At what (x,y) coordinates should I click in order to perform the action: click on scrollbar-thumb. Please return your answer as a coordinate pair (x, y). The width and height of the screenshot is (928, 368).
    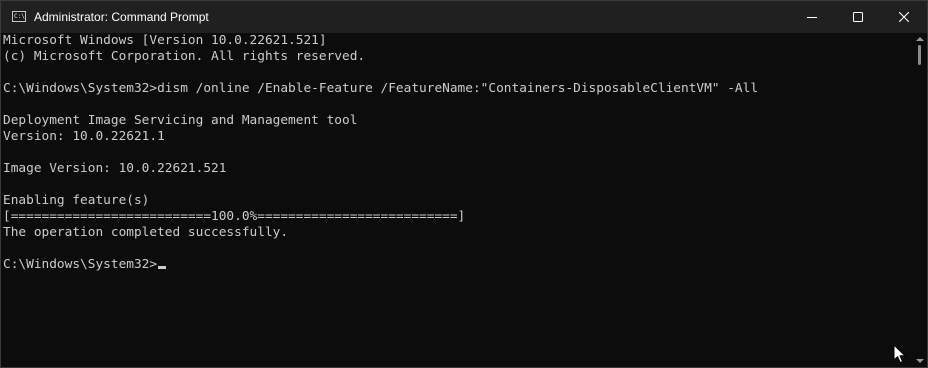
    Looking at the image, I should click on (919, 55).